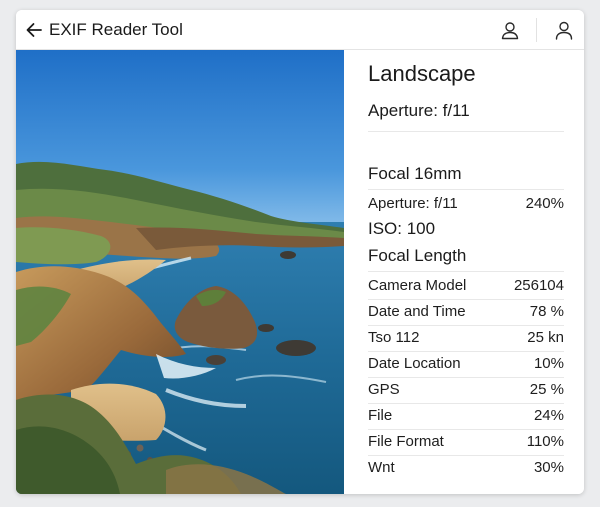 This screenshot has height=507, width=600. Describe the element at coordinates (414, 363) in the screenshot. I see `row-label: Date Location` at that location.